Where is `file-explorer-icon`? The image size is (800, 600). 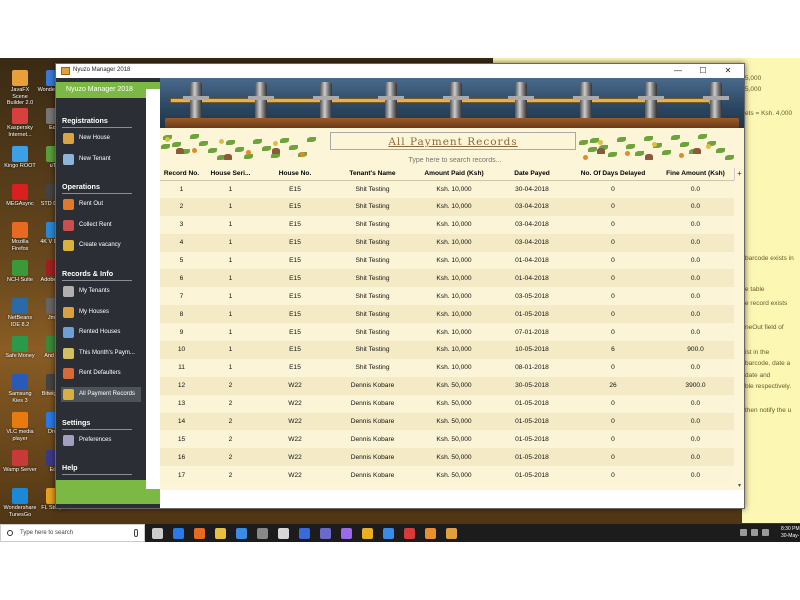 file-explorer-icon is located at coordinates (220, 533).